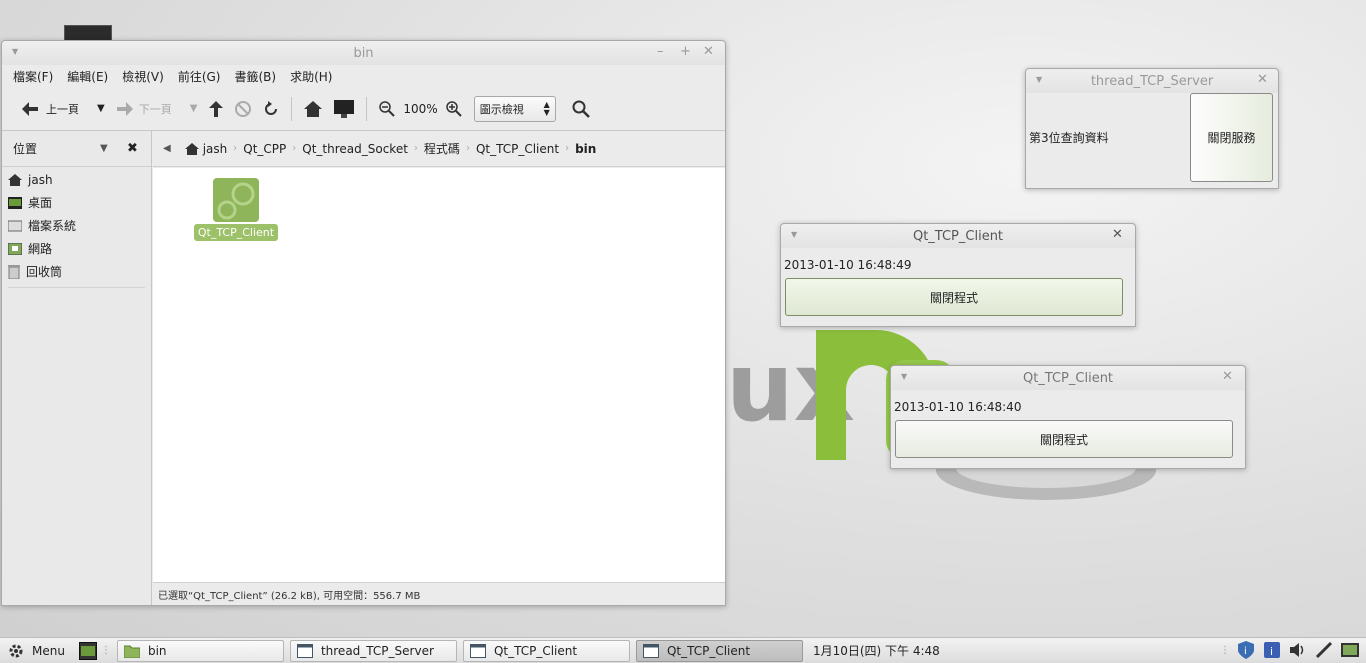  What do you see at coordinates (76, 271) in the screenshot?
I see `sidebar-item-trash: 回收筒` at bounding box center [76, 271].